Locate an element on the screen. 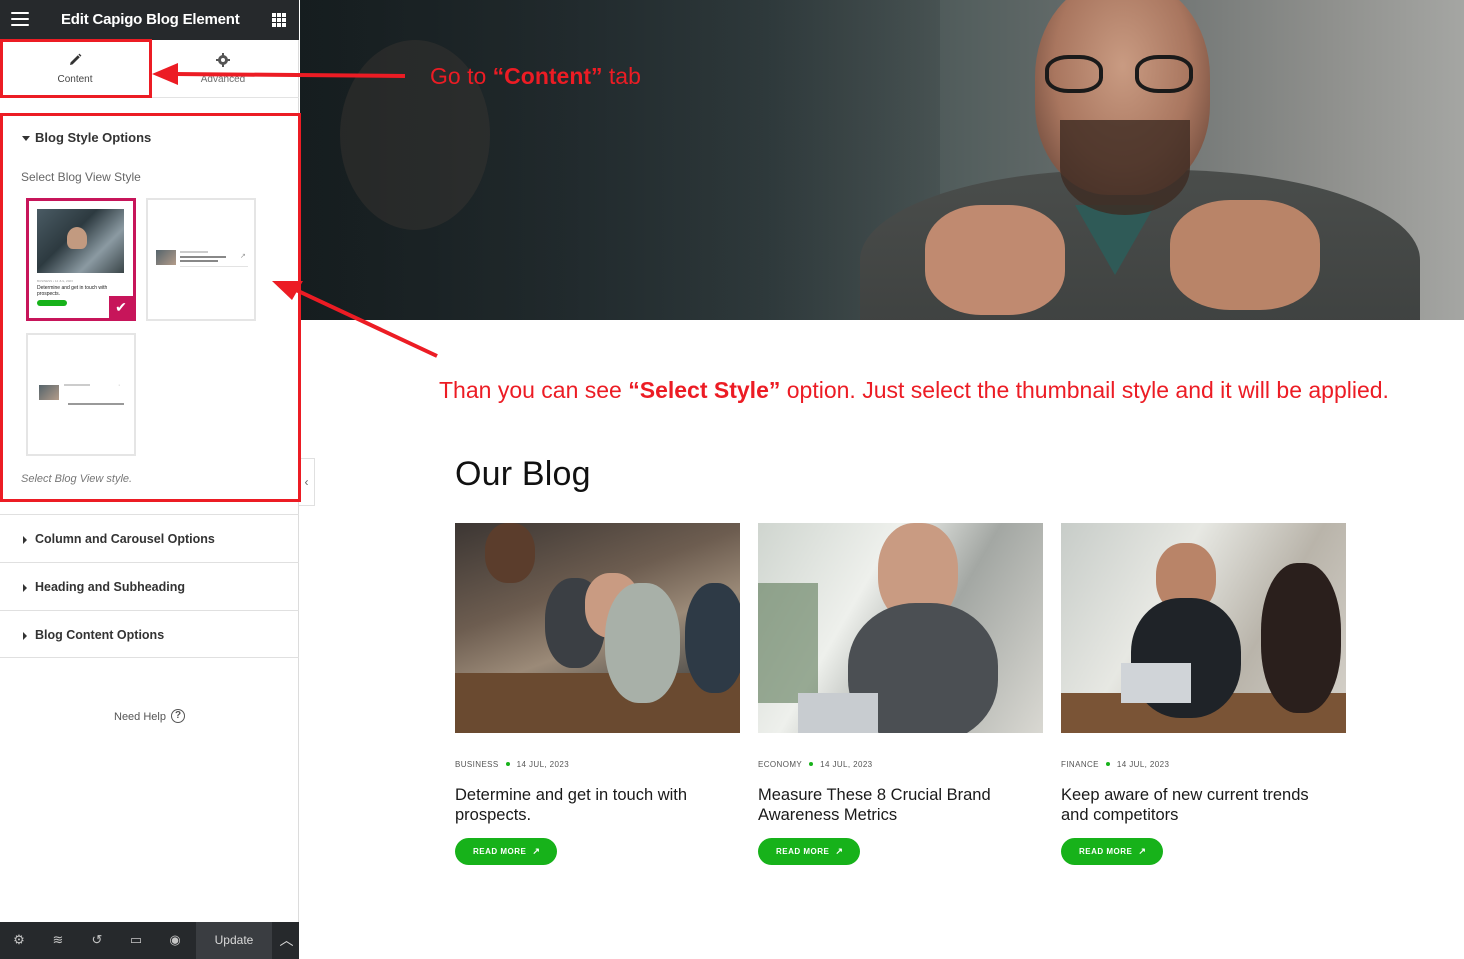 This screenshot has width=1464, height=959. accordion-blog-content: Blog Content Options is located at coordinates (149, 634).